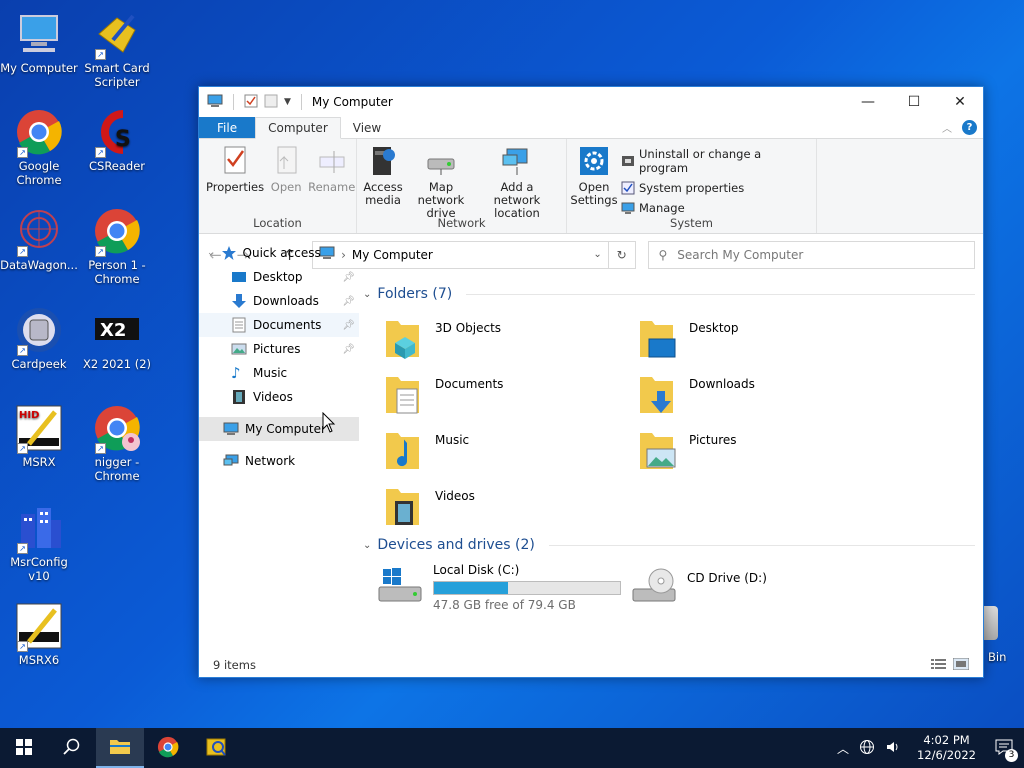 This screenshot has height=768, width=1024. What do you see at coordinates (287, 102) in the screenshot?
I see `customize-dropdown-icon: ▼` at bounding box center [287, 102].